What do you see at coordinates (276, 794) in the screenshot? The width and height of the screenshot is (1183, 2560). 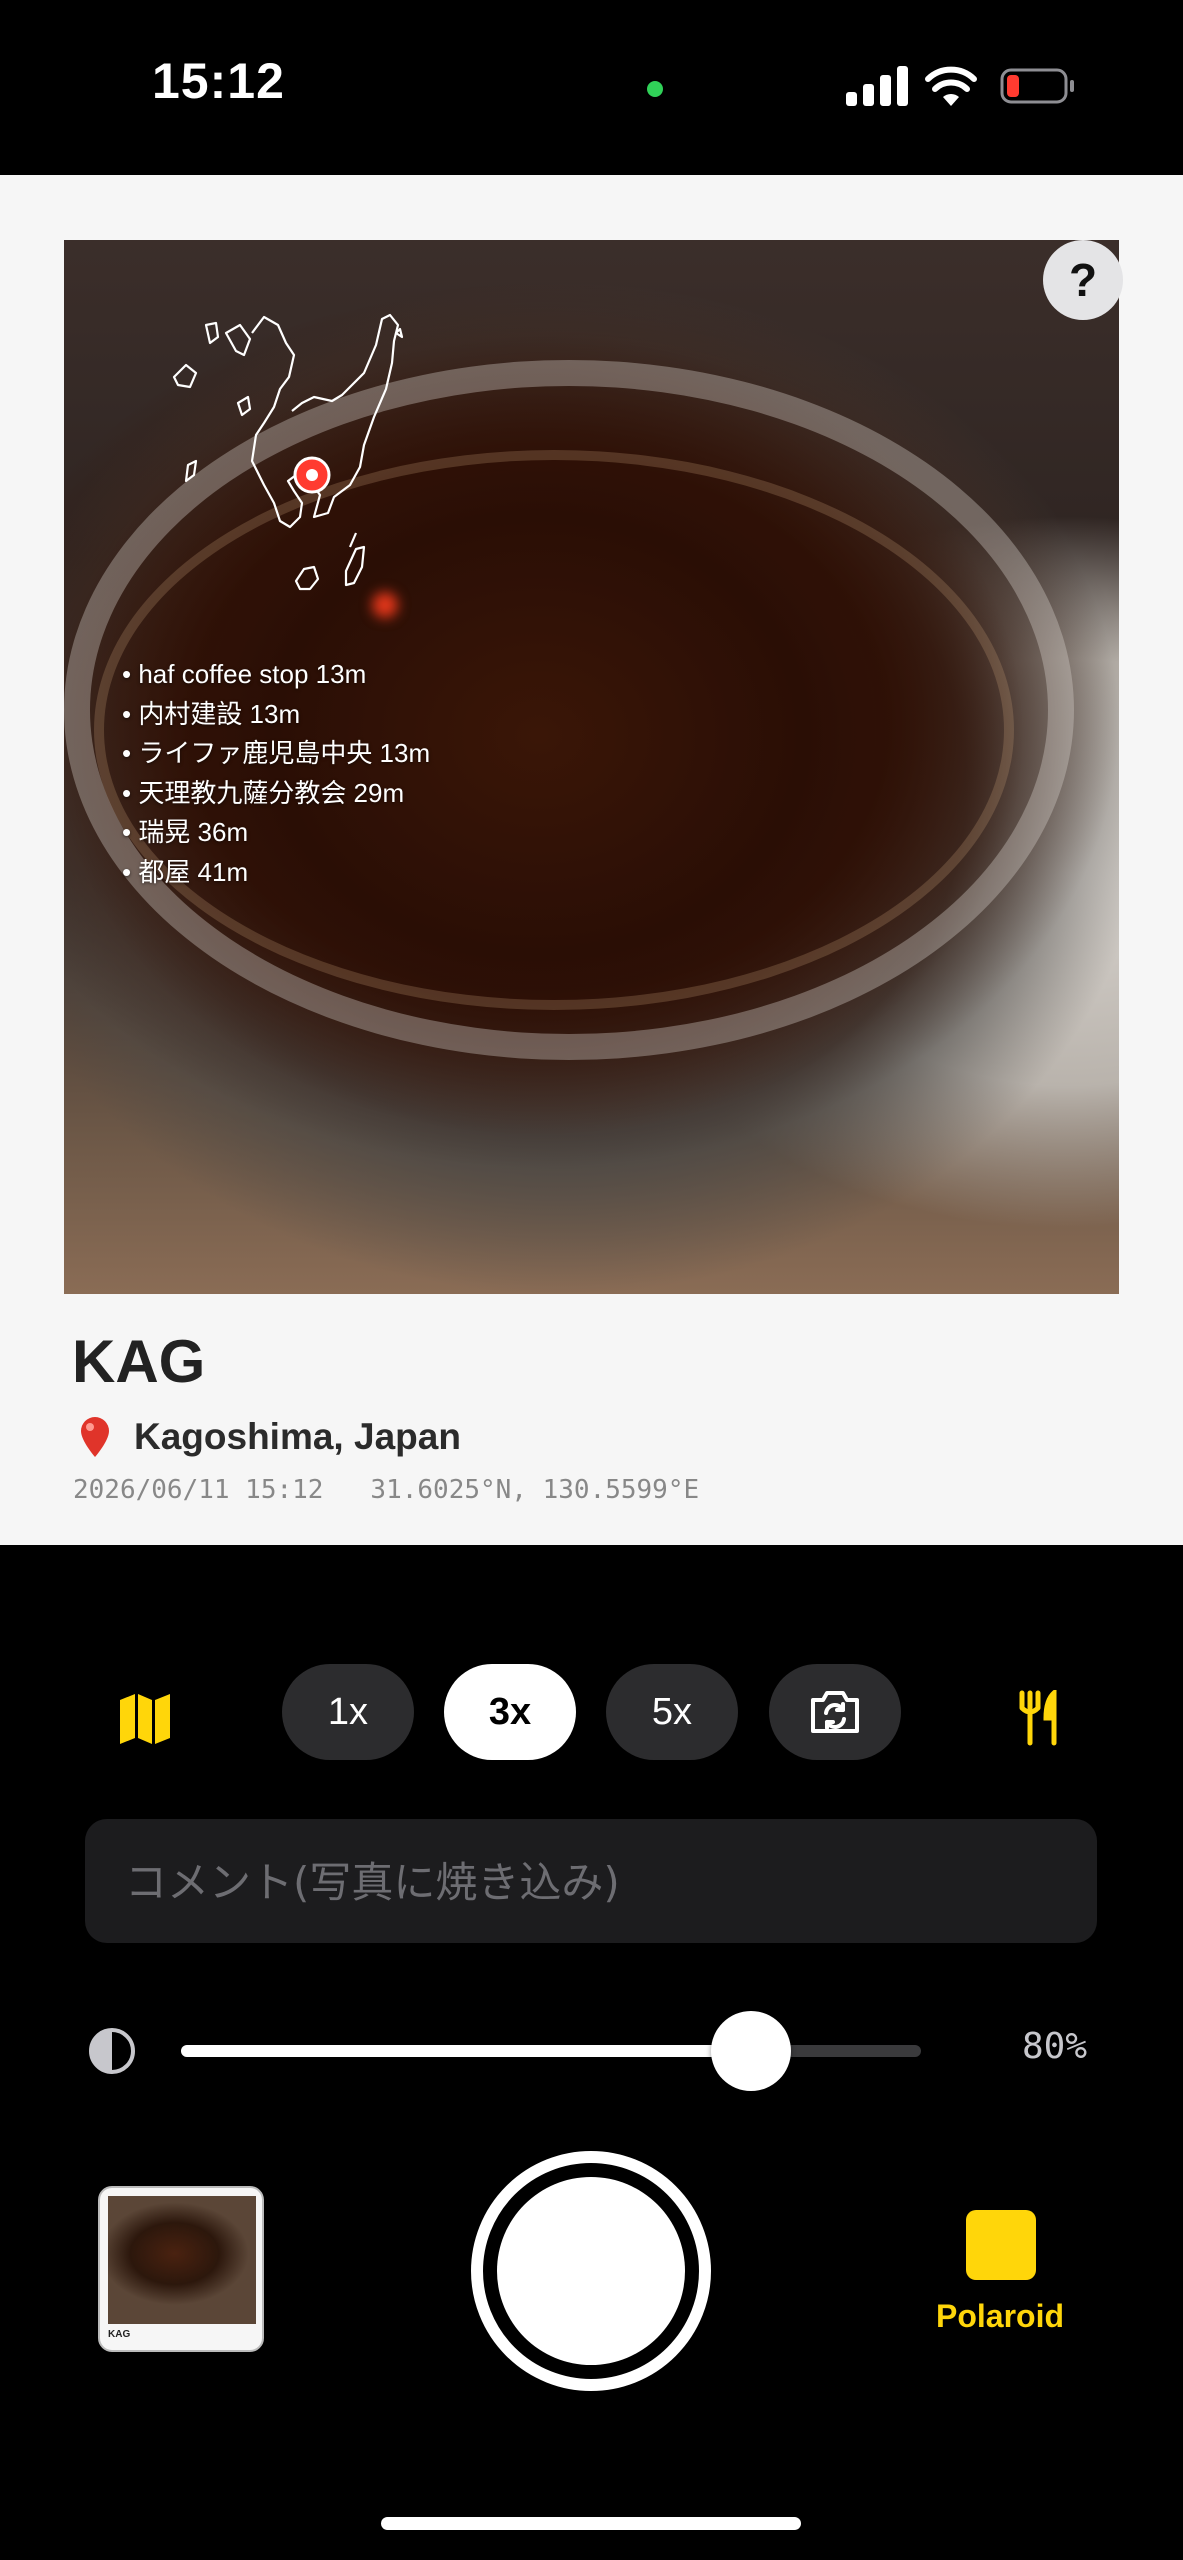 I see `nearby-place: 天理教九薩分教会 29m` at bounding box center [276, 794].